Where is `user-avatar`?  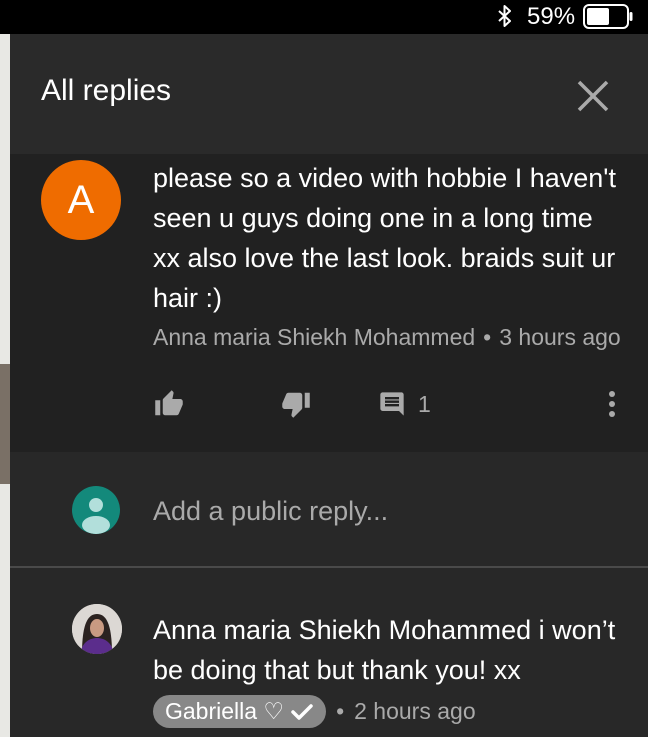 user-avatar is located at coordinates (96, 510).